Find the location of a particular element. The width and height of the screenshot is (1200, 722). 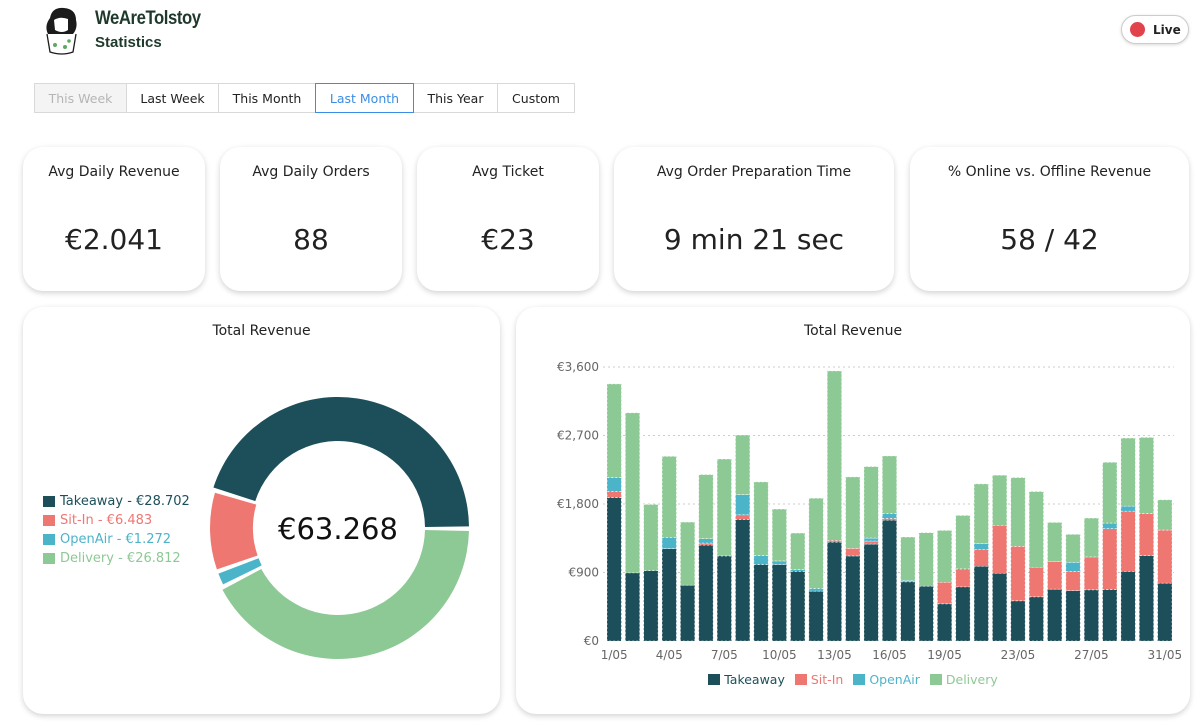

bar-3/05 is located at coordinates (651, 573).